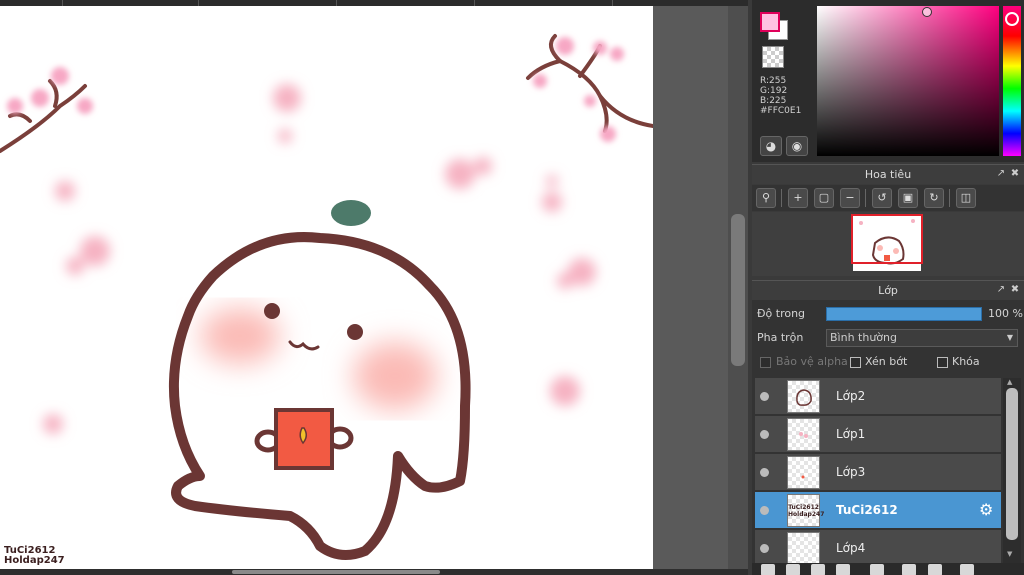  I want to click on opacity-value: 100 %, so click(1005, 313).